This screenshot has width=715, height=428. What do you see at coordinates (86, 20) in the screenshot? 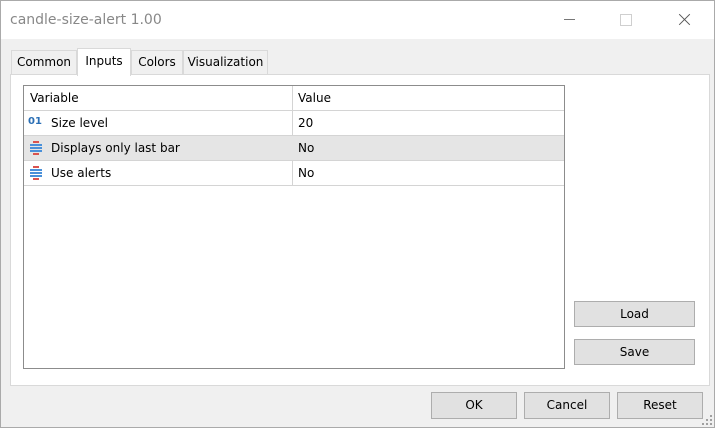
I see `window-title: candle-size-alert 1.00` at bounding box center [86, 20].